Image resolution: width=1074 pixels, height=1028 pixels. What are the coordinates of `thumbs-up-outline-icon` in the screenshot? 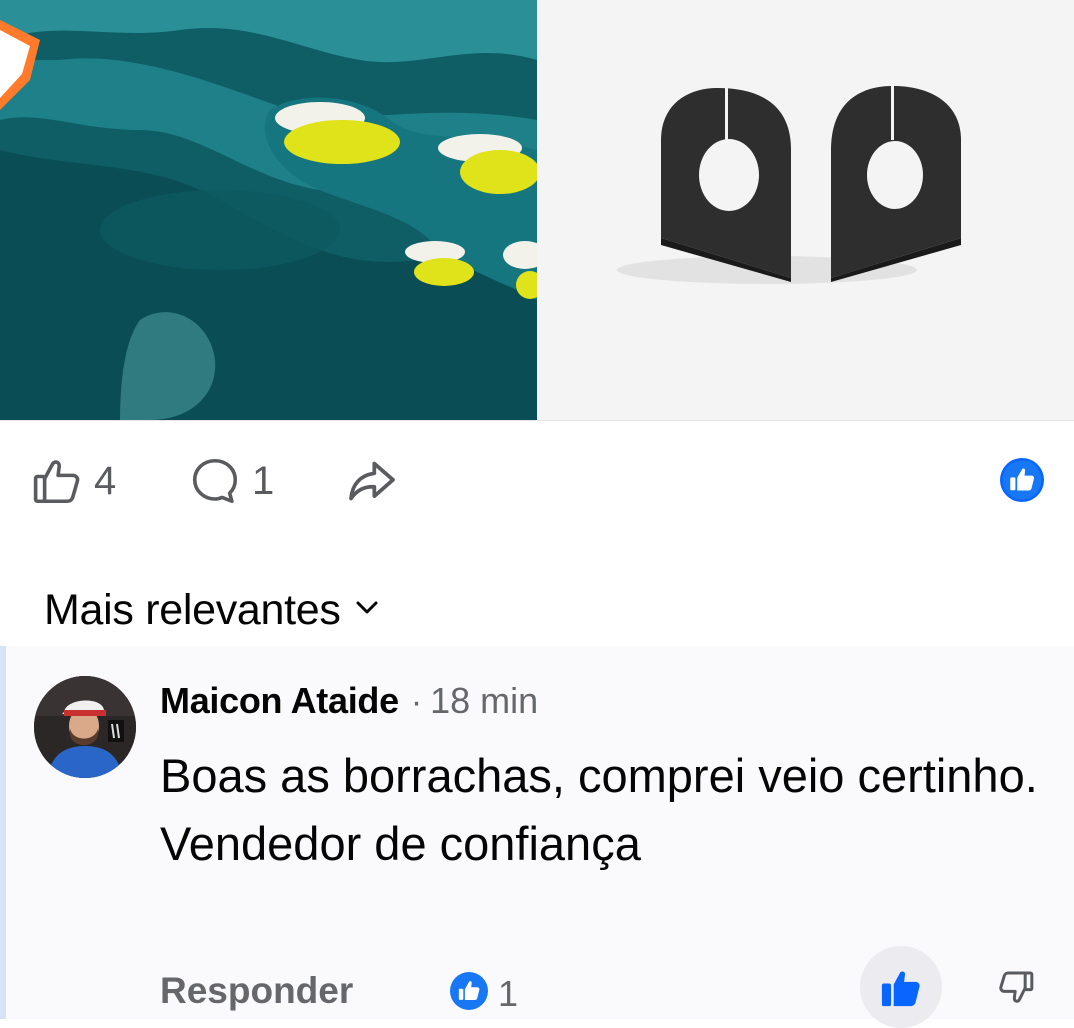 It's located at (57, 481).